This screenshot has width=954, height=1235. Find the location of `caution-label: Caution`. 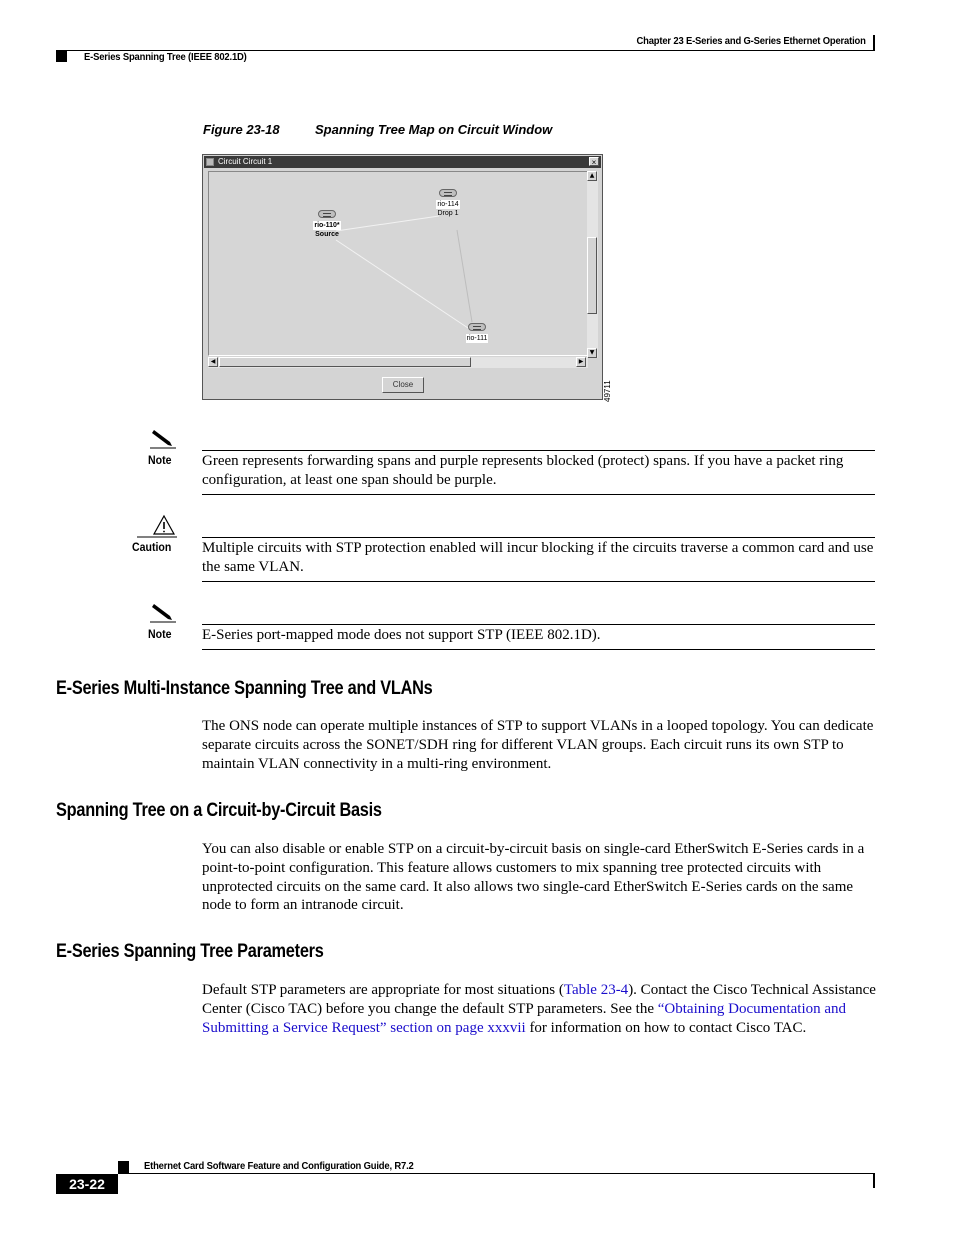

caution-label: Caution is located at coordinates (152, 547).